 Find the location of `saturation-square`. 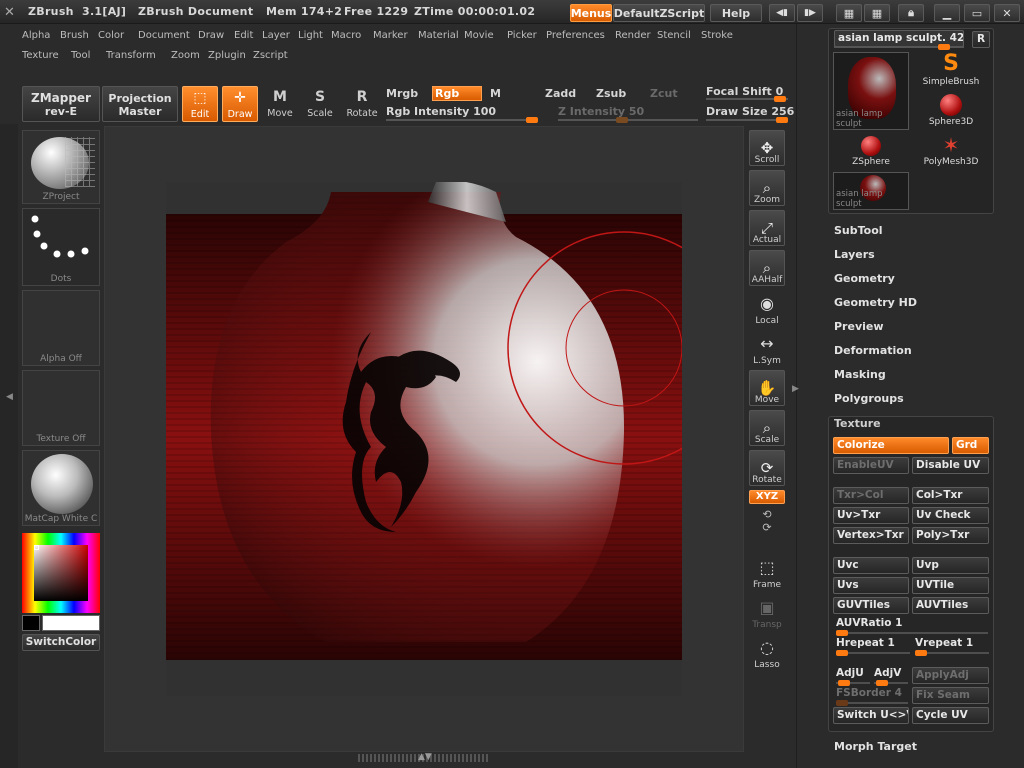

saturation-square is located at coordinates (61, 573).